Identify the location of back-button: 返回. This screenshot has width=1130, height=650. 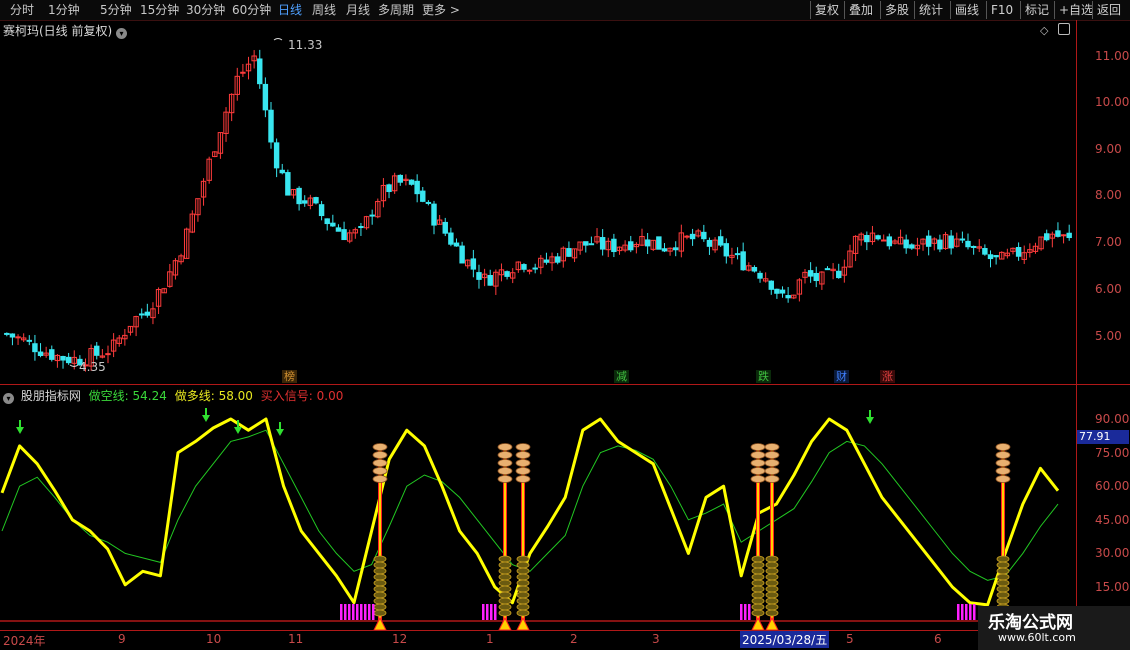
(1108, 10).